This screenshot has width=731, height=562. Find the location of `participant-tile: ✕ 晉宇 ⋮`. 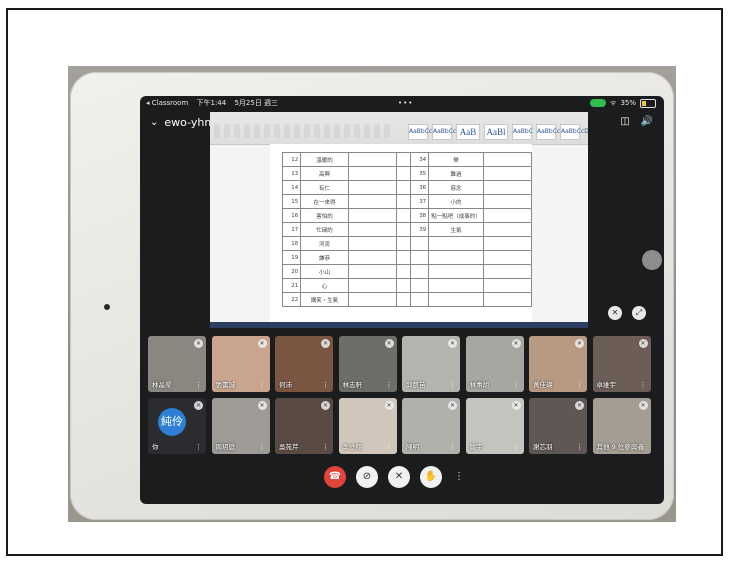

participant-tile: ✕ 晉宇 ⋮ is located at coordinates (494, 426).